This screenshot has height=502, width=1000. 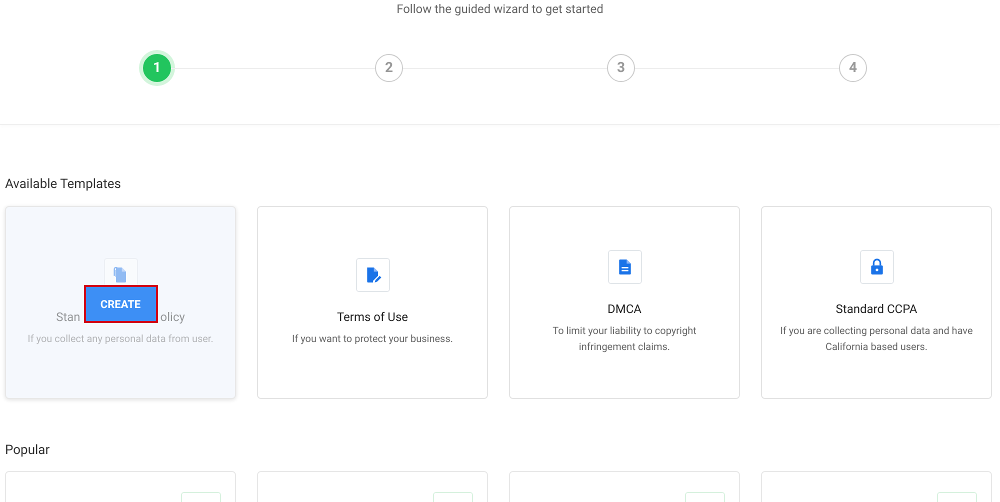 I want to click on card-description: If you want to protect your business., so click(x=373, y=339).